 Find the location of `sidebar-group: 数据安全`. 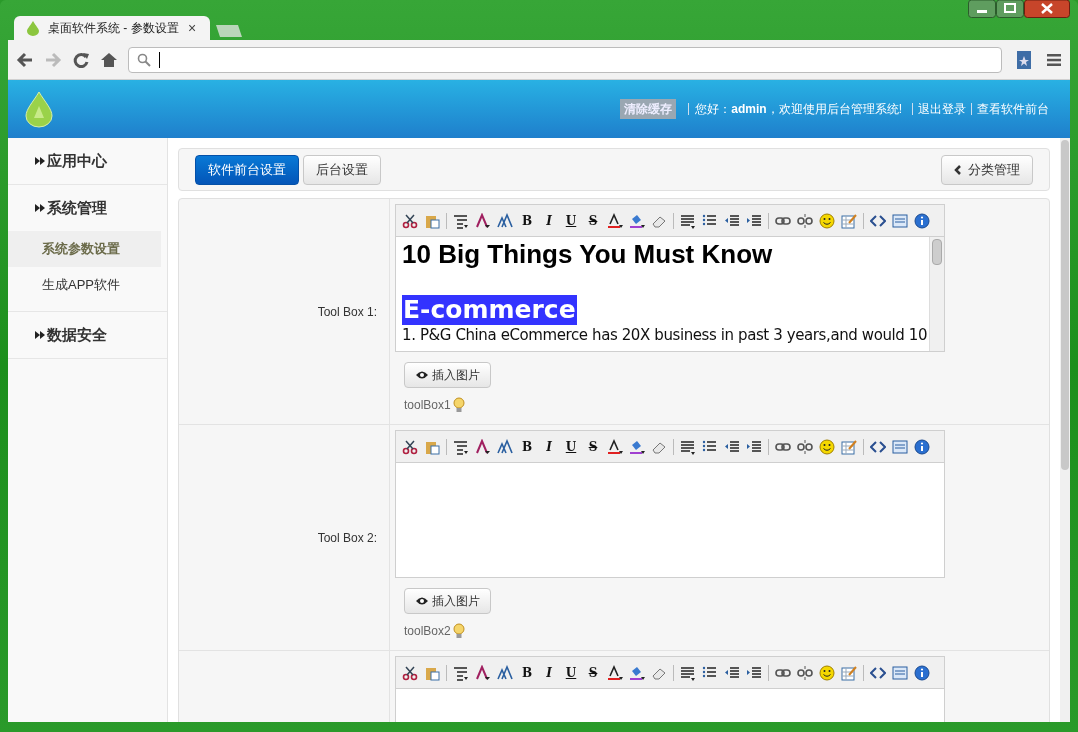

sidebar-group: 数据安全 is located at coordinates (87, 335).